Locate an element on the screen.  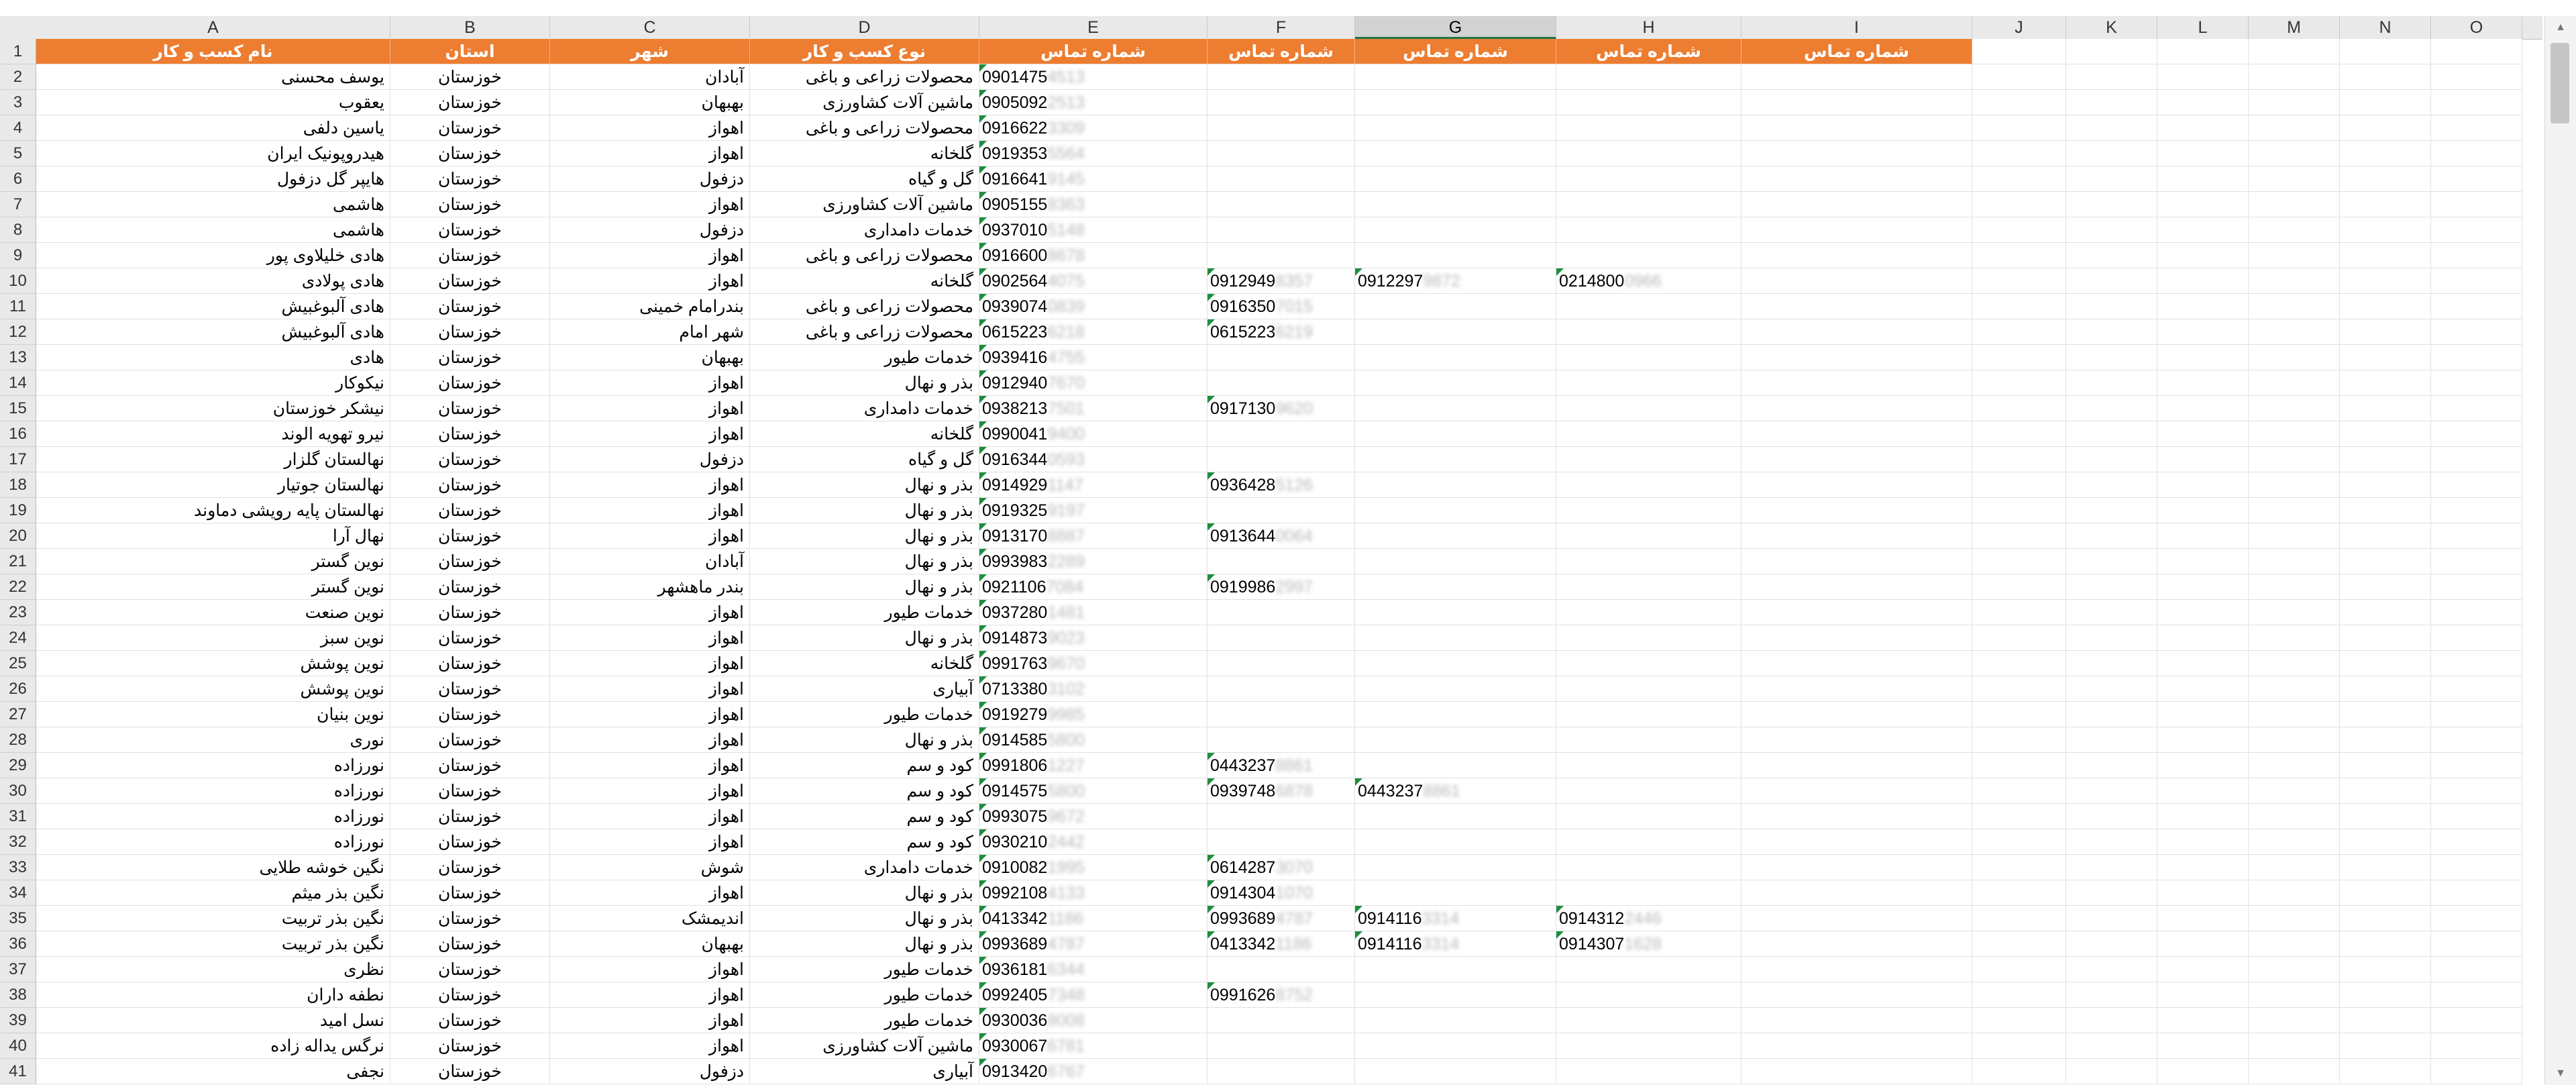
column-header-j: J is located at coordinates (2019, 28).